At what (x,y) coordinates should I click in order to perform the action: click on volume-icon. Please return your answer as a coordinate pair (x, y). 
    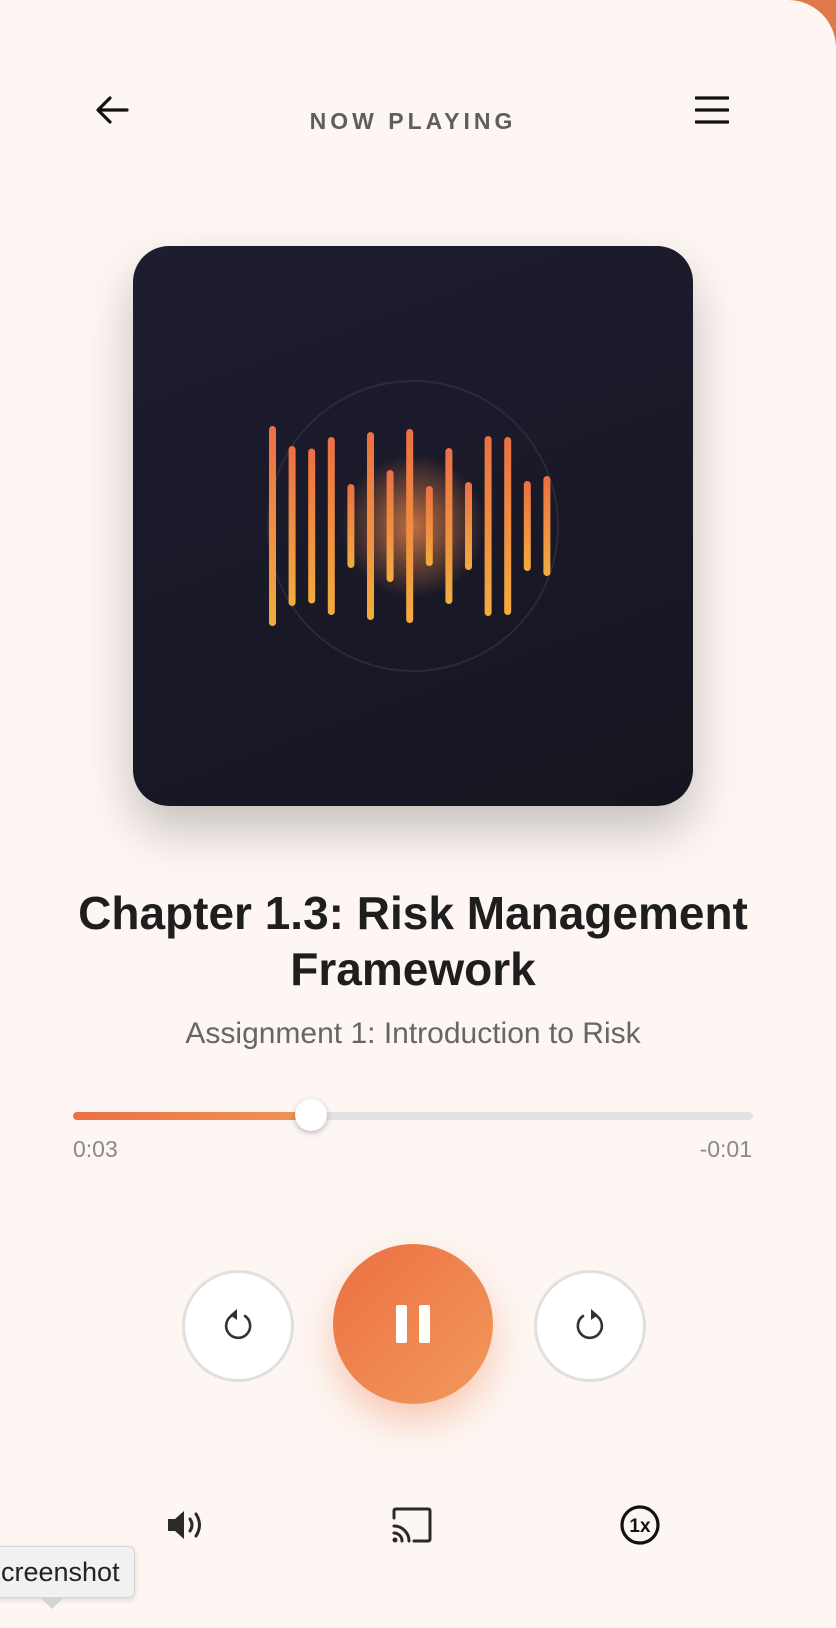
    Looking at the image, I should click on (187, 1527).